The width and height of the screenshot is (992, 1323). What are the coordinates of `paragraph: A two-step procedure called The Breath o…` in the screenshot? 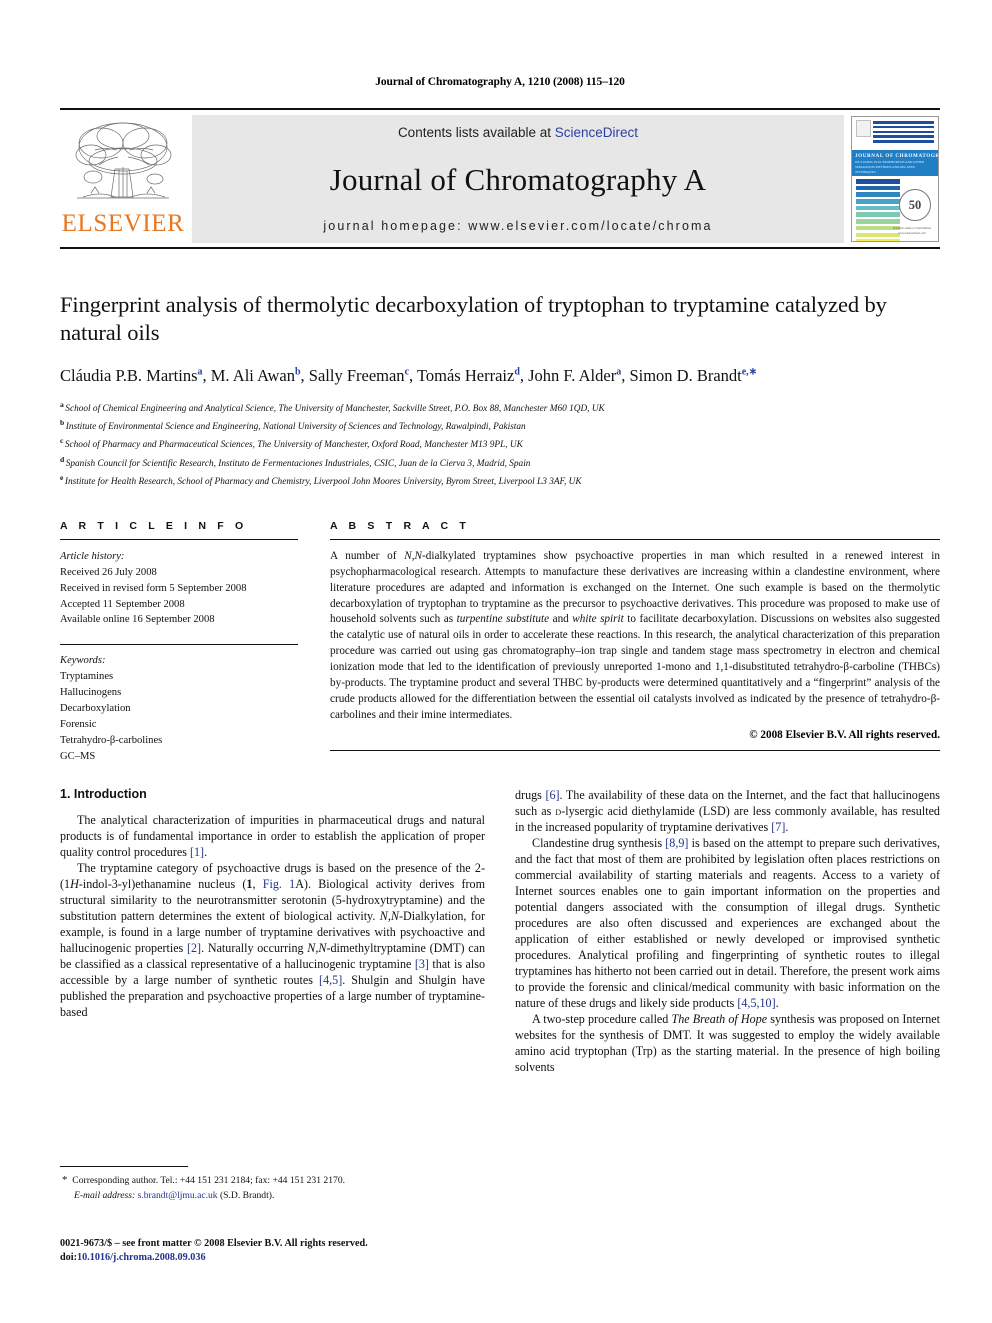 It's located at (727, 1042).